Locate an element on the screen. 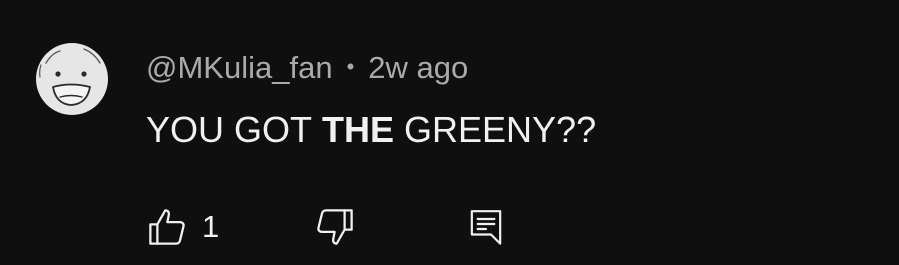  comment-text-bold: THE is located at coordinates (358, 129).